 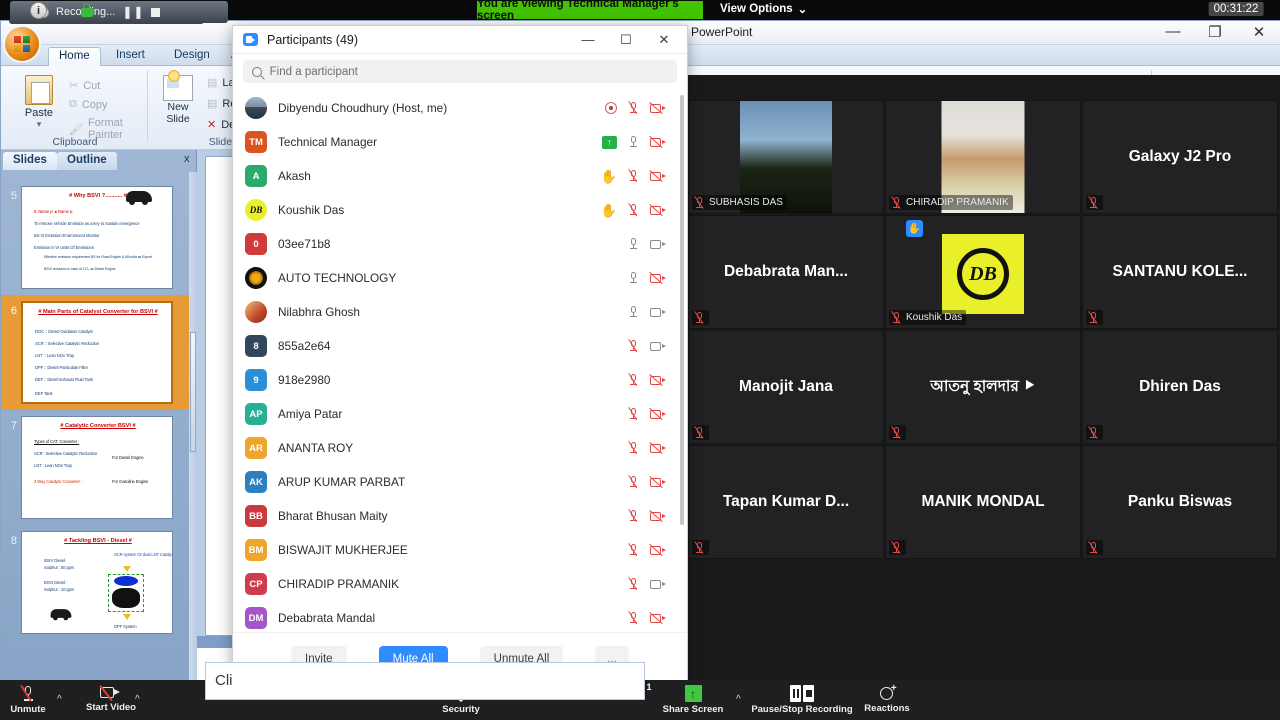 What do you see at coordinates (1180, 502) in the screenshot?
I see `video-tile: Panku Biswas` at bounding box center [1180, 502].